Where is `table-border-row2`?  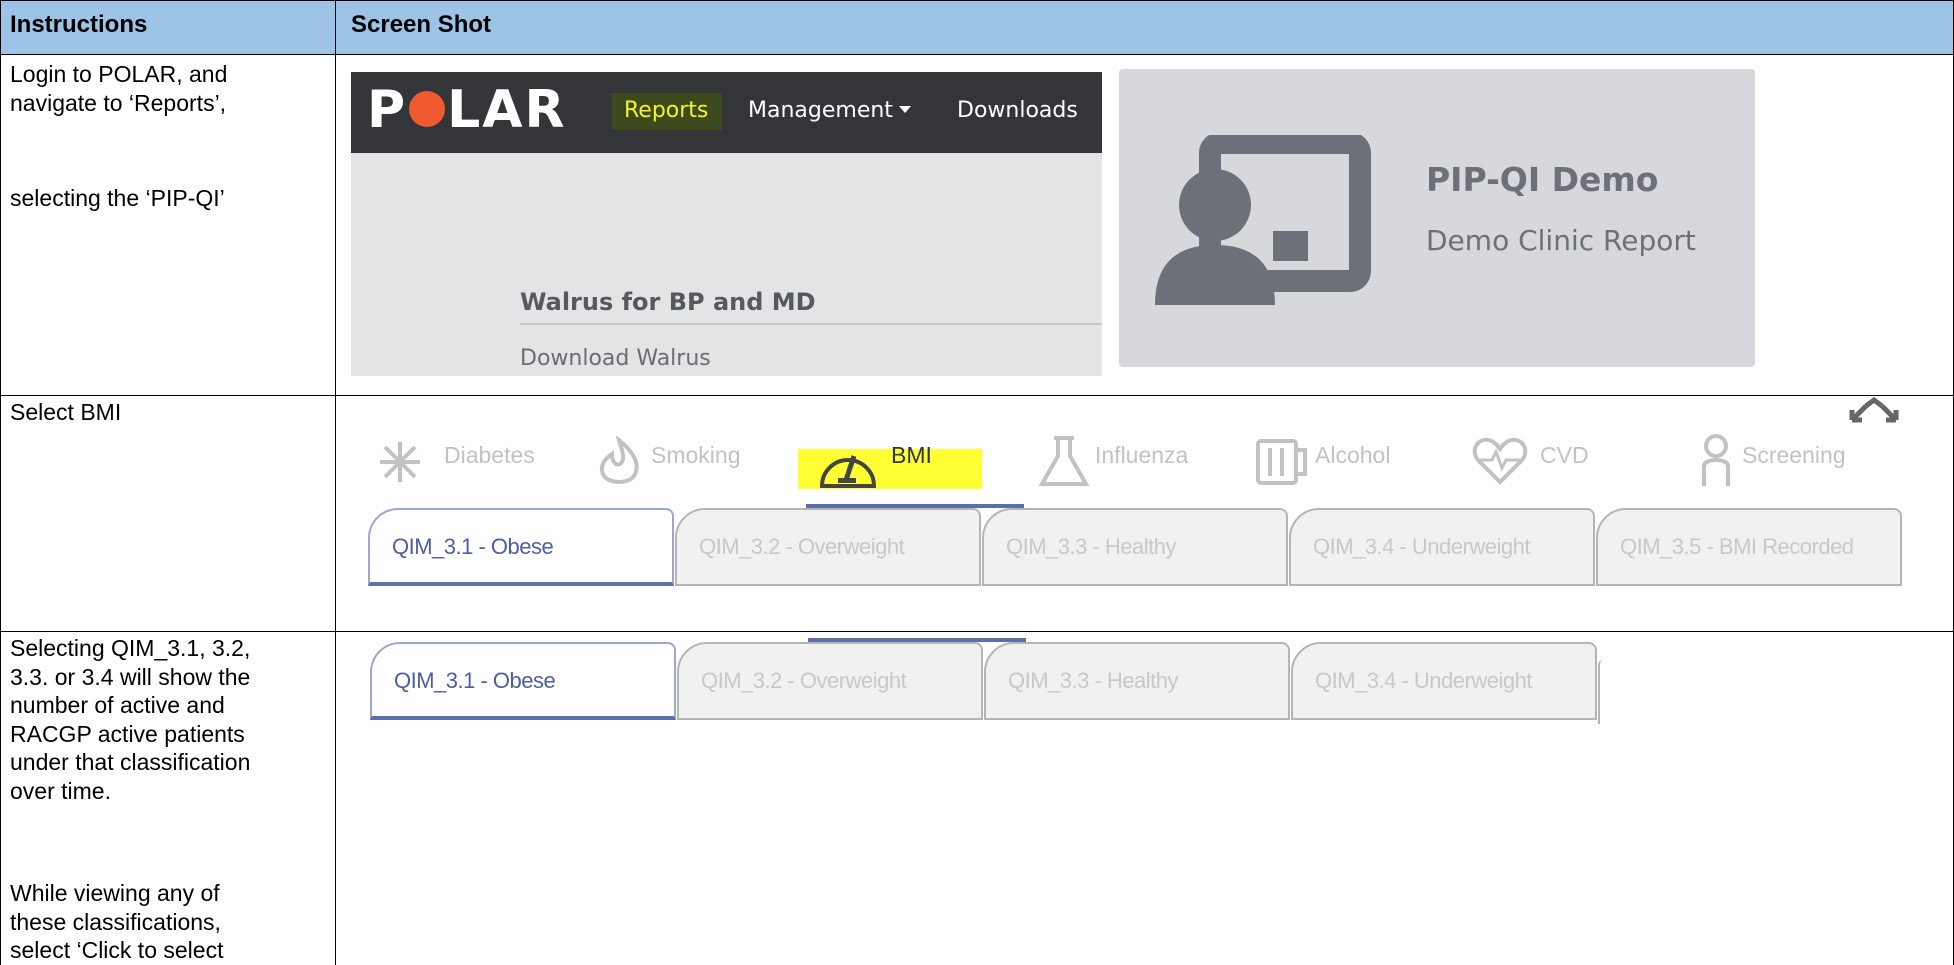 table-border-row2 is located at coordinates (977, 631).